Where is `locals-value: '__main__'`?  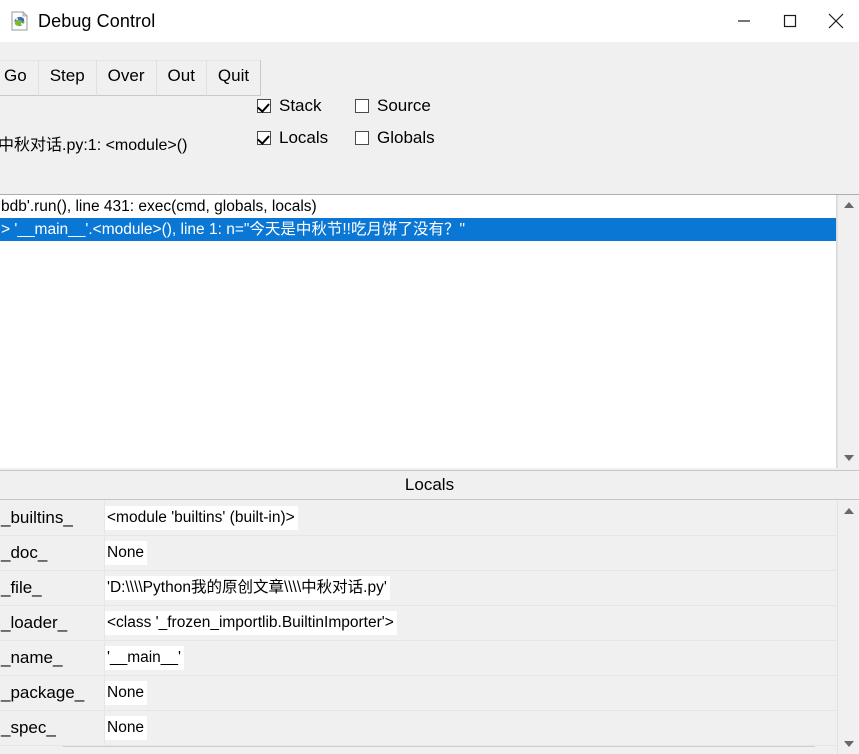
locals-value: '__main__' is located at coordinates (144, 658).